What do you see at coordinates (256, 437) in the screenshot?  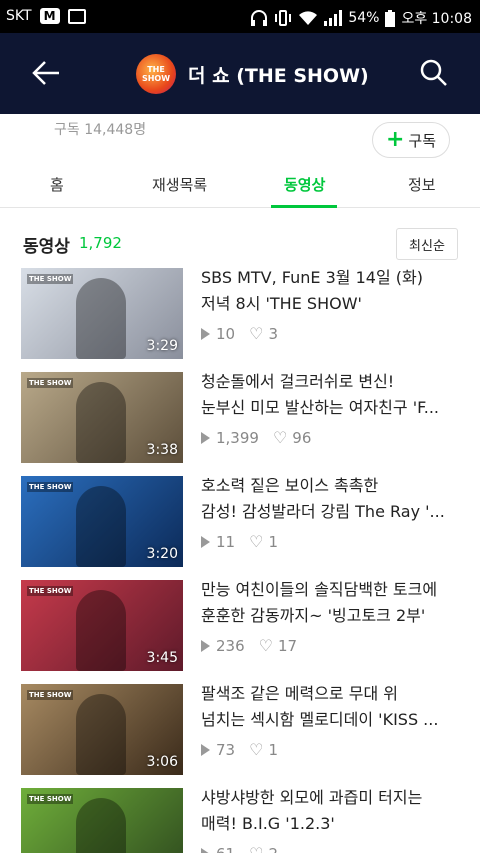 I see `video-stats: 1,399 ♡ 96` at bounding box center [256, 437].